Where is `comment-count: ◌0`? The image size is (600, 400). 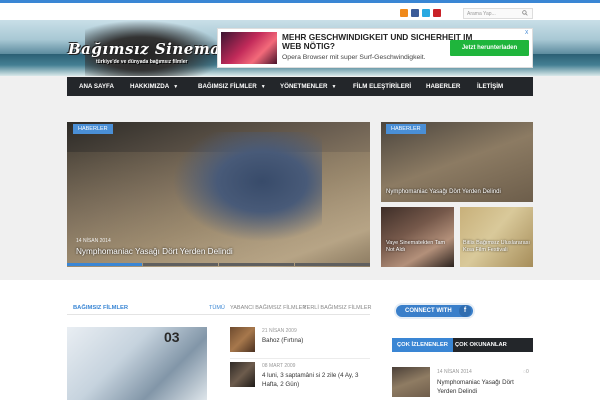 comment-count: ◌0 is located at coordinates (526, 372).